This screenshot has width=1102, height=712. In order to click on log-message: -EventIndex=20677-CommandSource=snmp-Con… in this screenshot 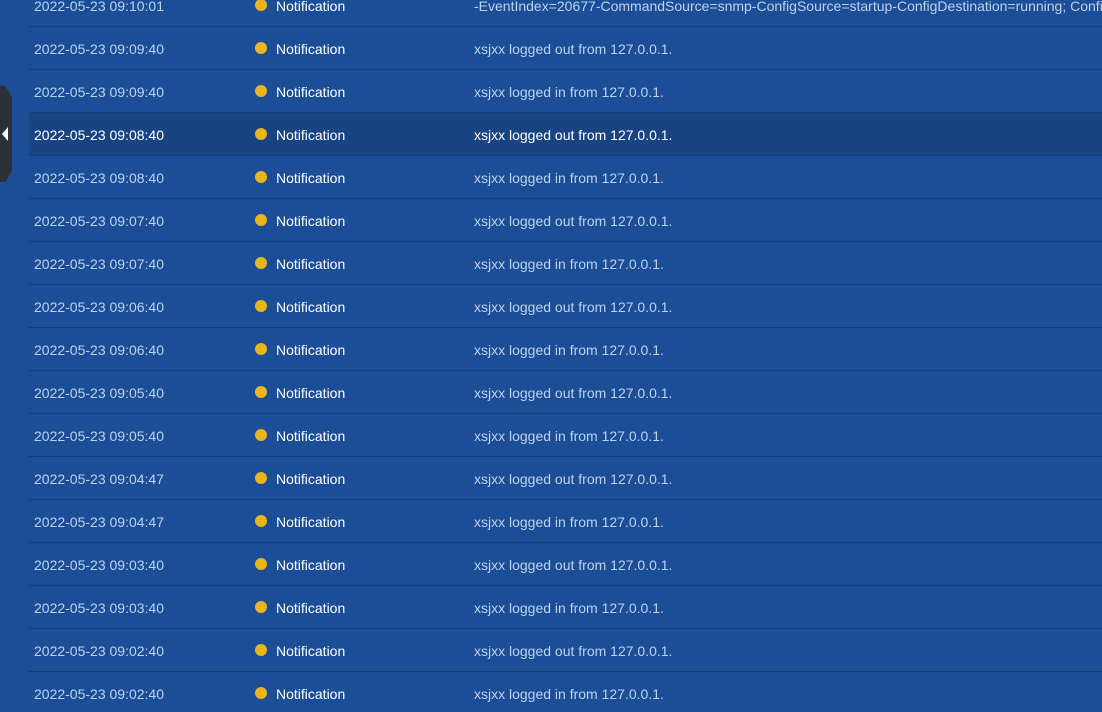, I will do `click(788, 7)`.